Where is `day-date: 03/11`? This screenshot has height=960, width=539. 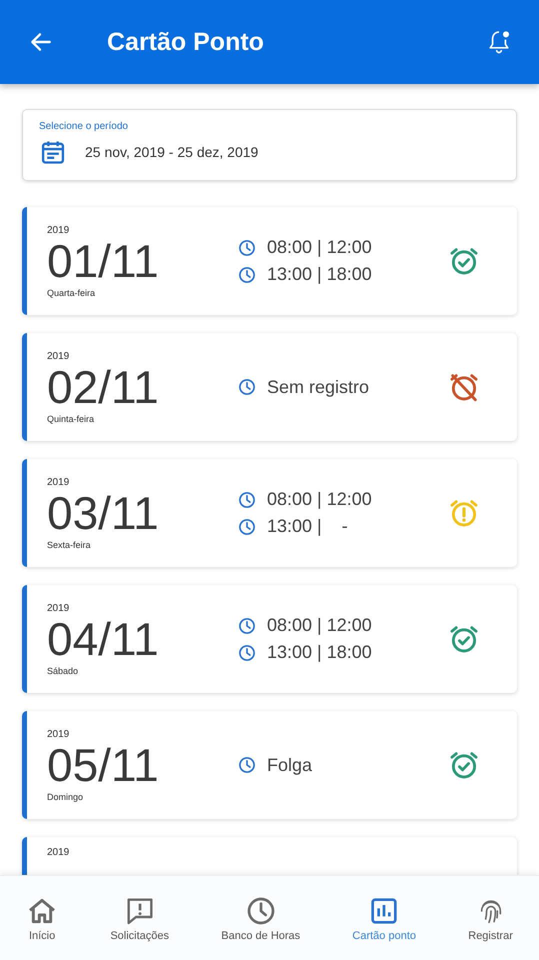
day-date: 03/11 is located at coordinates (103, 513).